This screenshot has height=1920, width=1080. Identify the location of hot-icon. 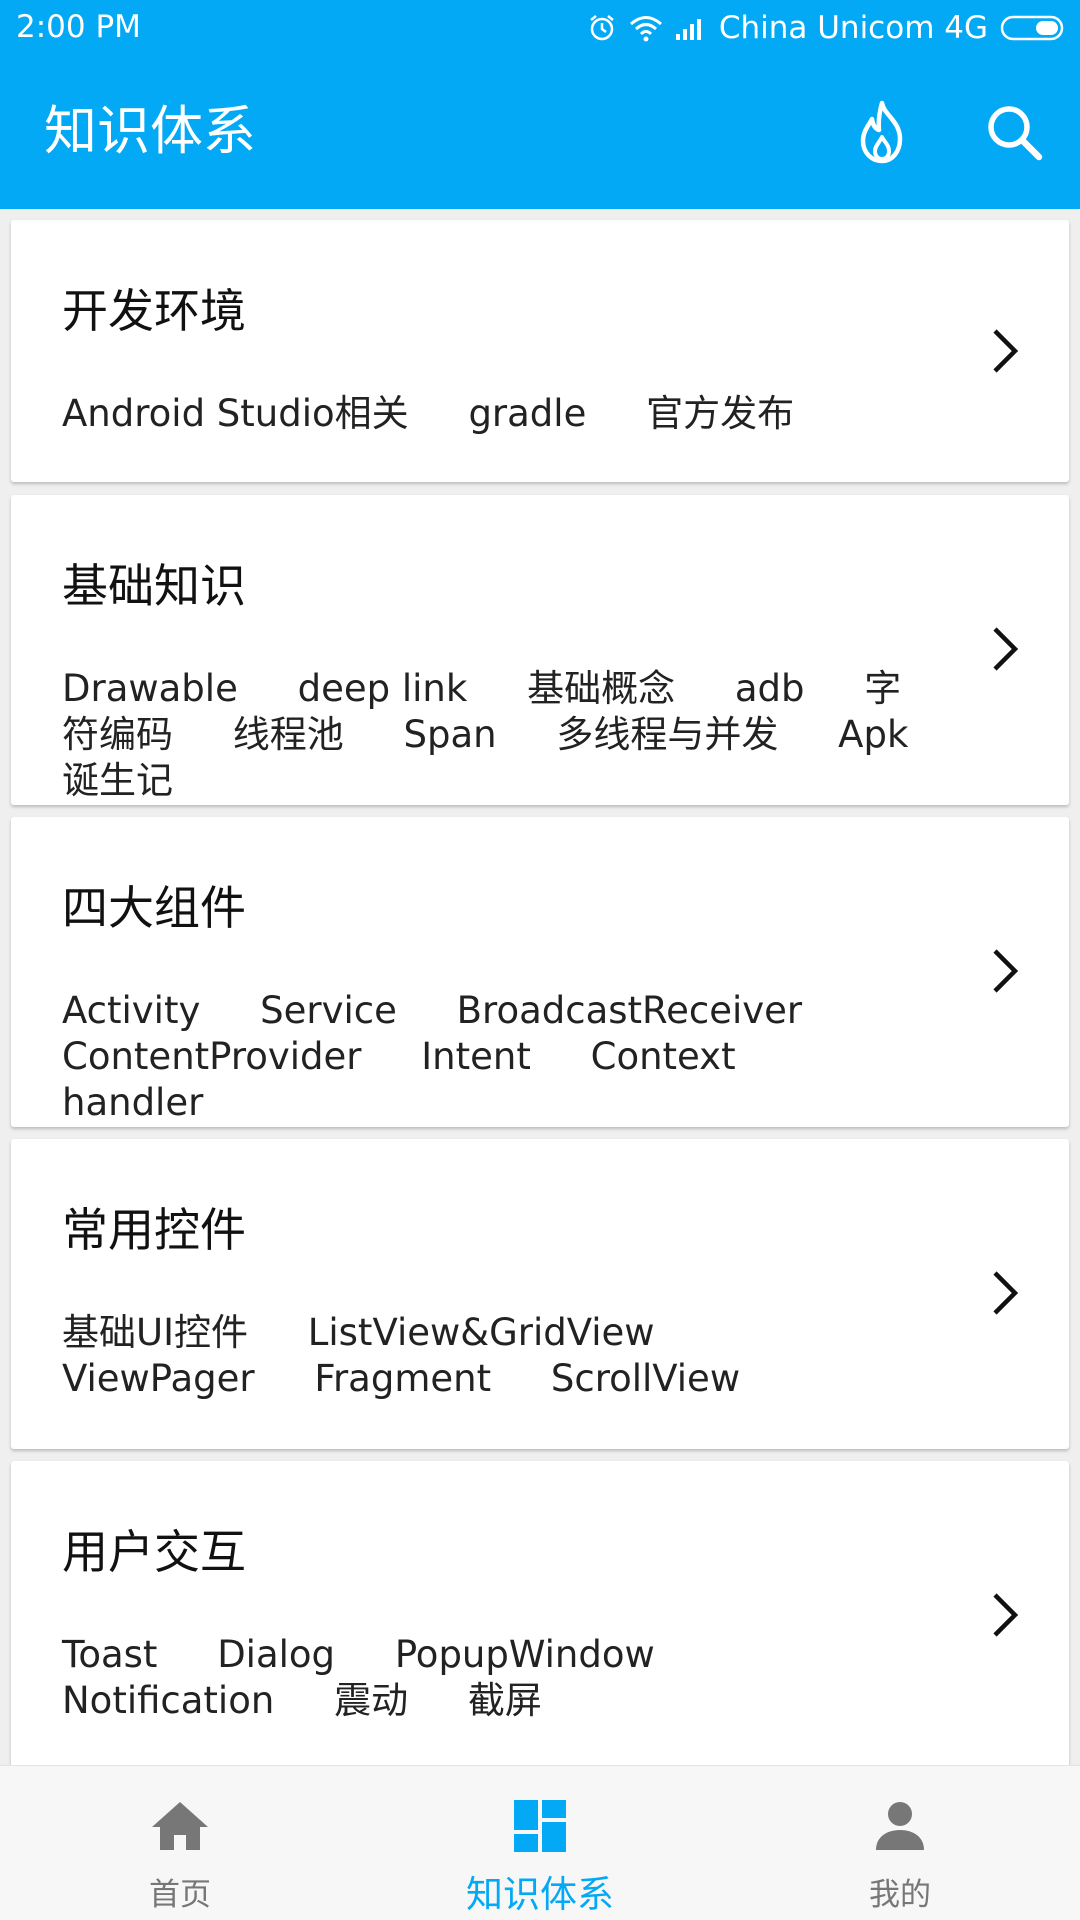
(882, 132).